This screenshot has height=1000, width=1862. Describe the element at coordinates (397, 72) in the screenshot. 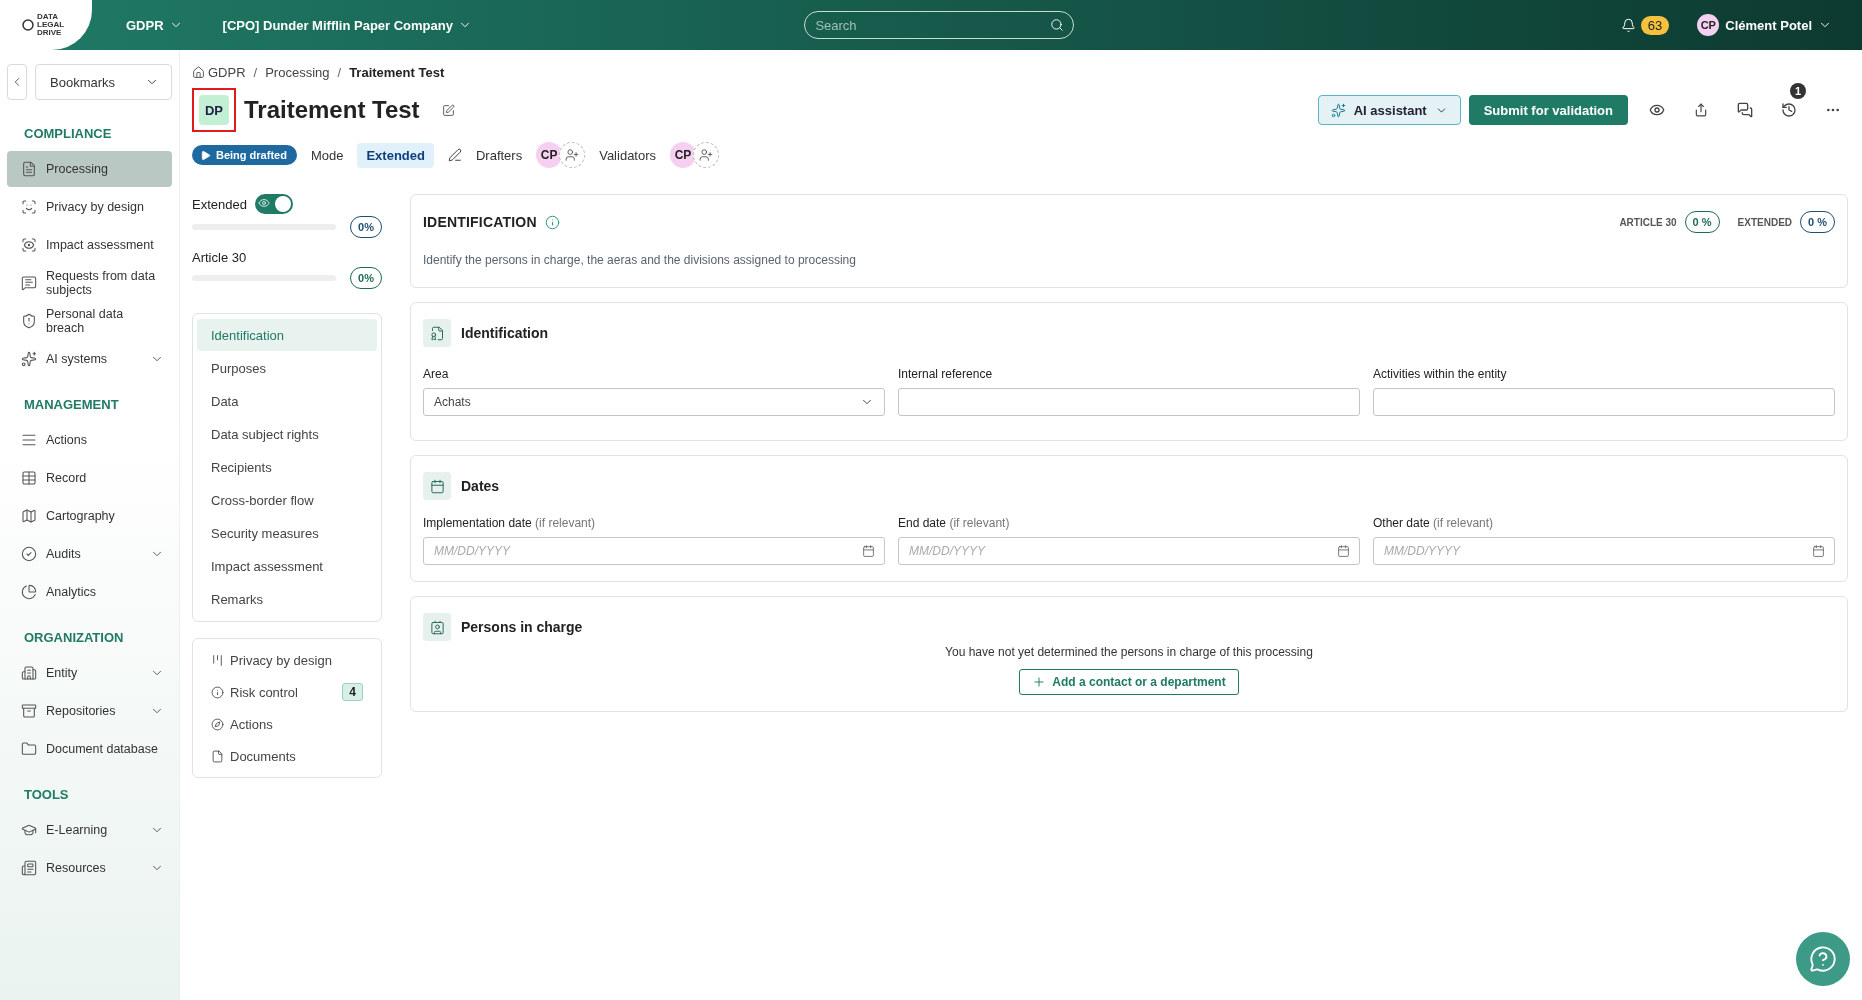

I see `breadcrumb-link: Traitement Test` at that location.